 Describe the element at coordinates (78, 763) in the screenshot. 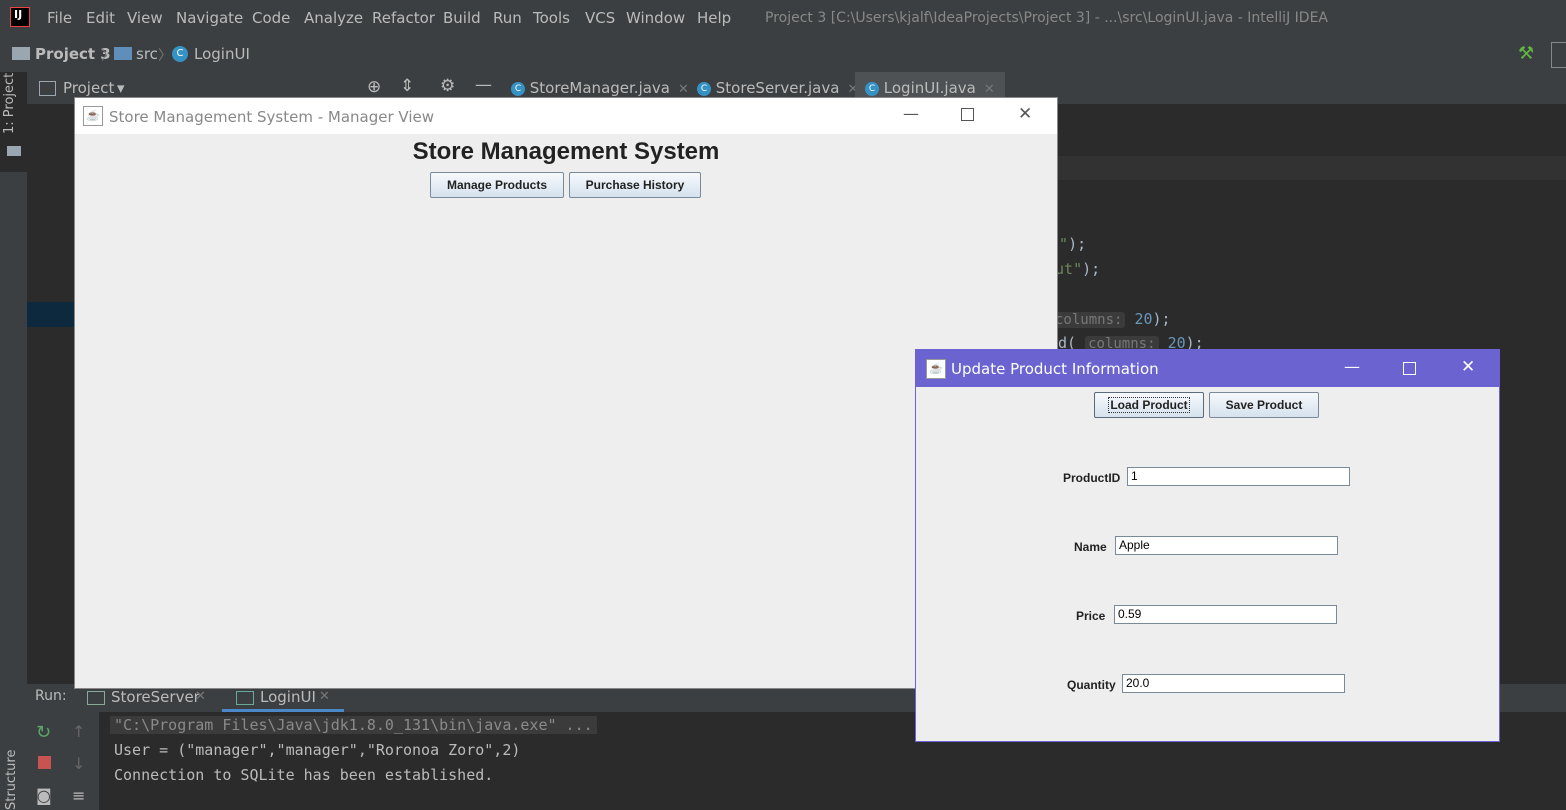

I see `arrow-down-icon: ↓` at that location.